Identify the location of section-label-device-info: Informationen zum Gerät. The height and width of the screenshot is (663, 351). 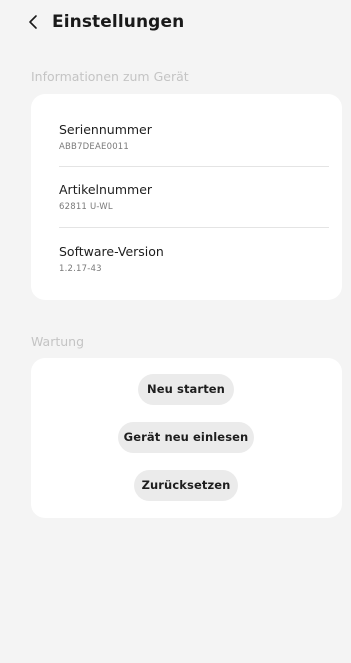
(110, 76).